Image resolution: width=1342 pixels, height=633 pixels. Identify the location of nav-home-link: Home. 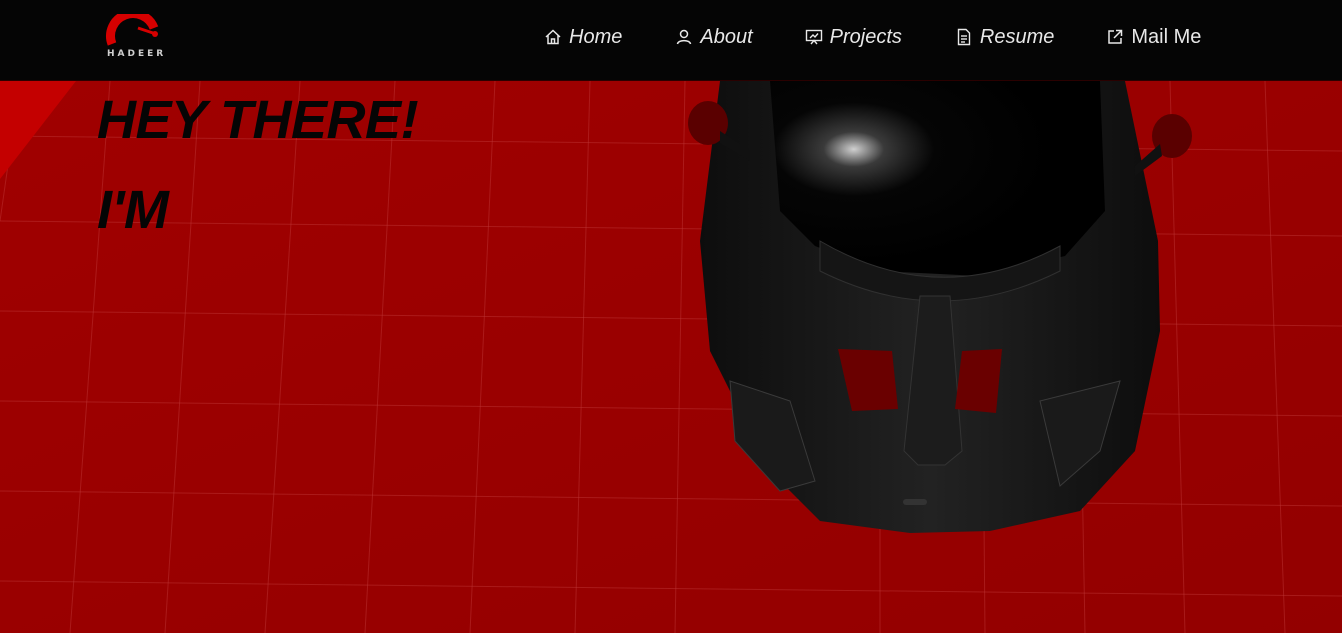
(583, 37).